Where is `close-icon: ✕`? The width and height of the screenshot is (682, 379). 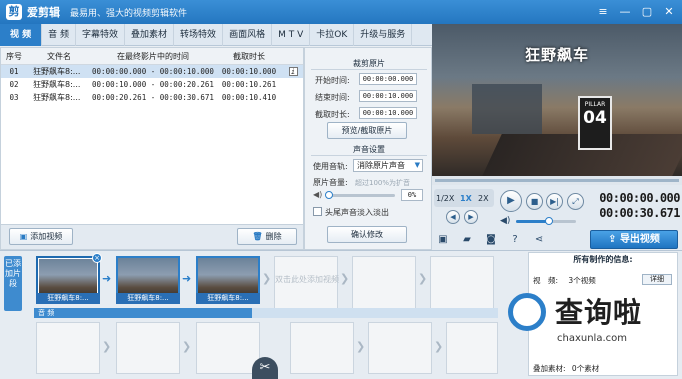
close-icon: ✕ is located at coordinates (669, 12).